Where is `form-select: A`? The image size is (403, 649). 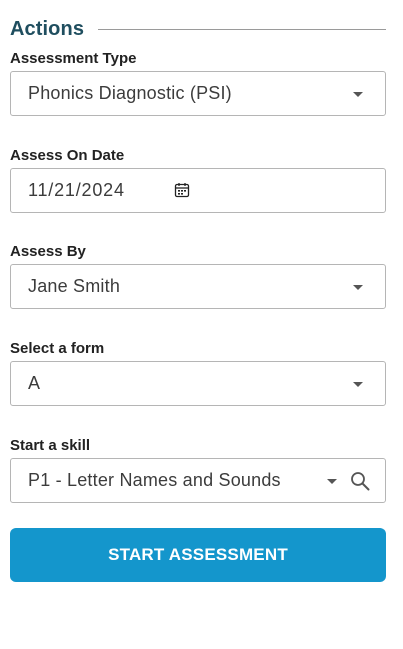 form-select: A is located at coordinates (198, 383).